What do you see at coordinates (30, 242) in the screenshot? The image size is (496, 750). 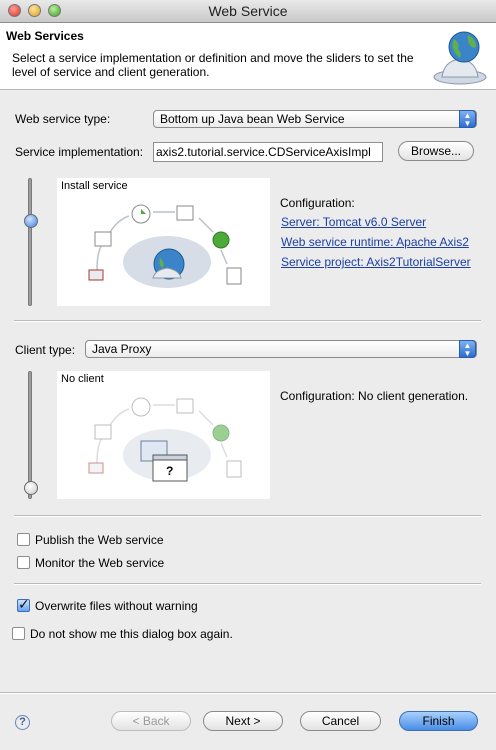 I see `service-level-slider-track` at bounding box center [30, 242].